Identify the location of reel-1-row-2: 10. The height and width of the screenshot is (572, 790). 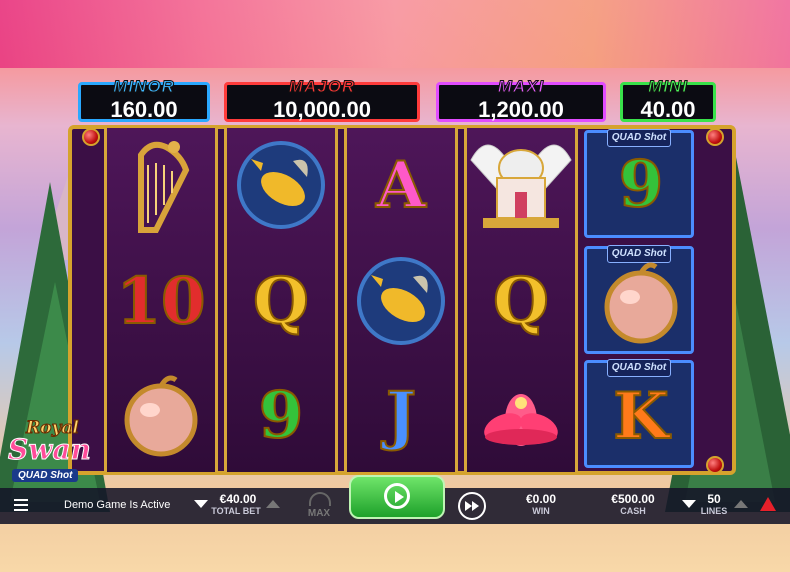
(160, 301).